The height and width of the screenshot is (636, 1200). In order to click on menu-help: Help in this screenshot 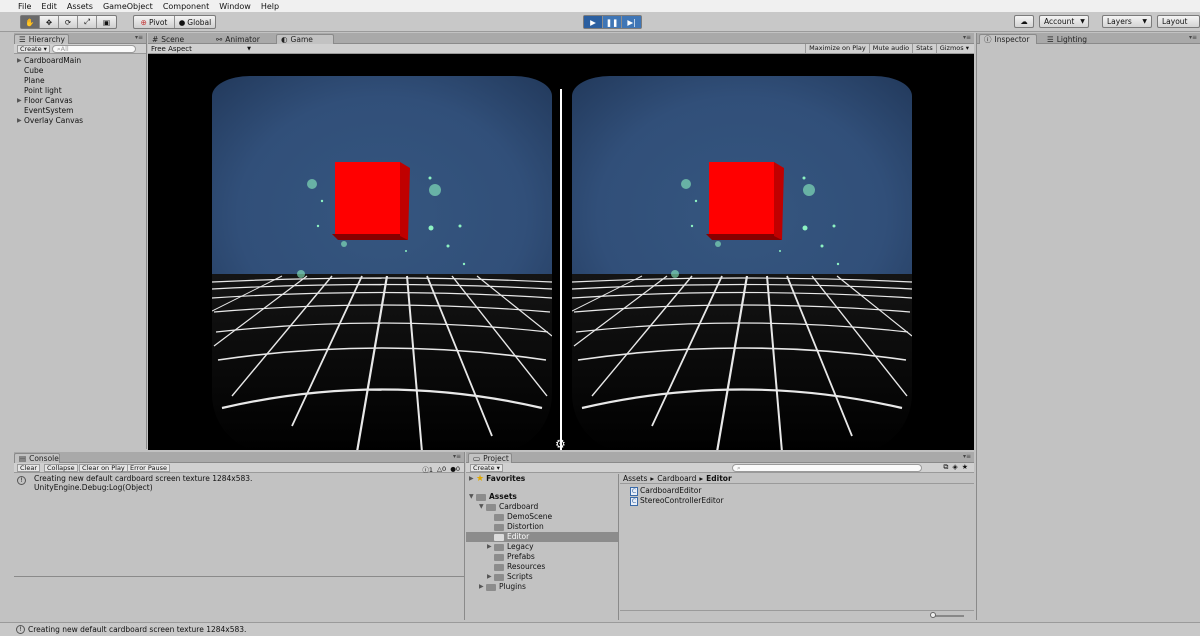, I will do `click(270, 6)`.